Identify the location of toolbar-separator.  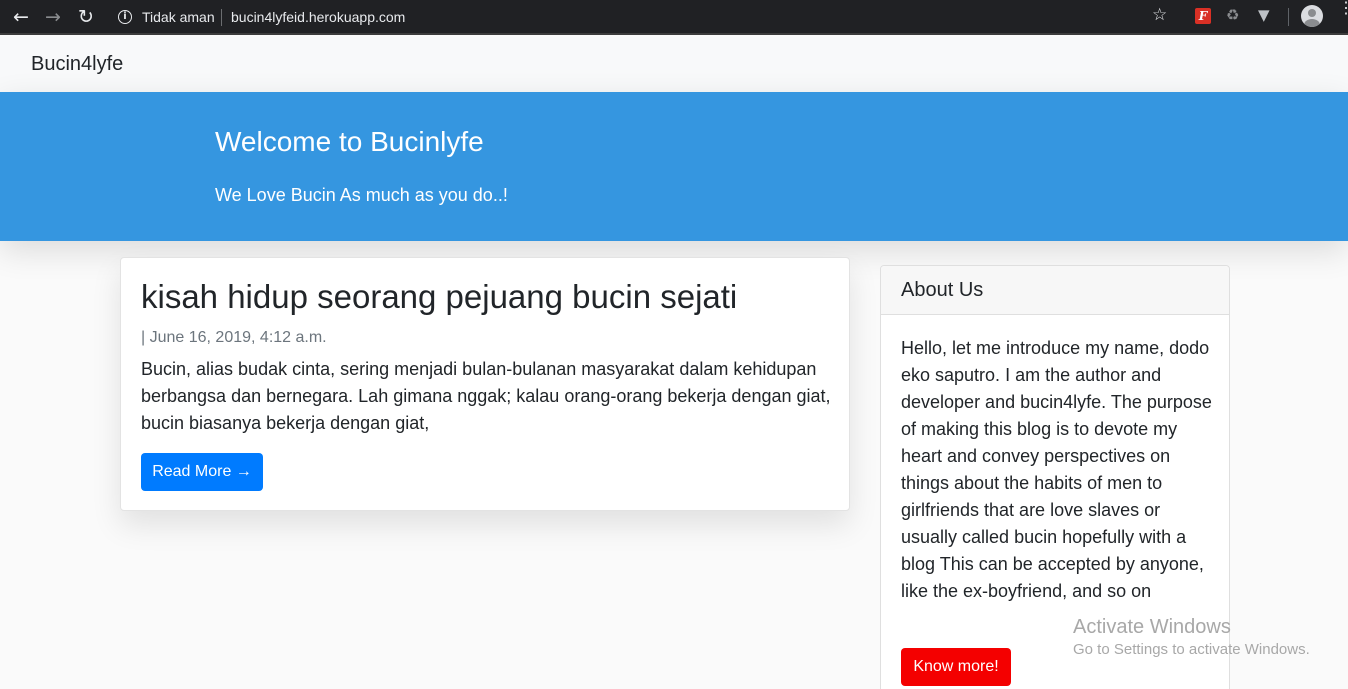
(1288, 17).